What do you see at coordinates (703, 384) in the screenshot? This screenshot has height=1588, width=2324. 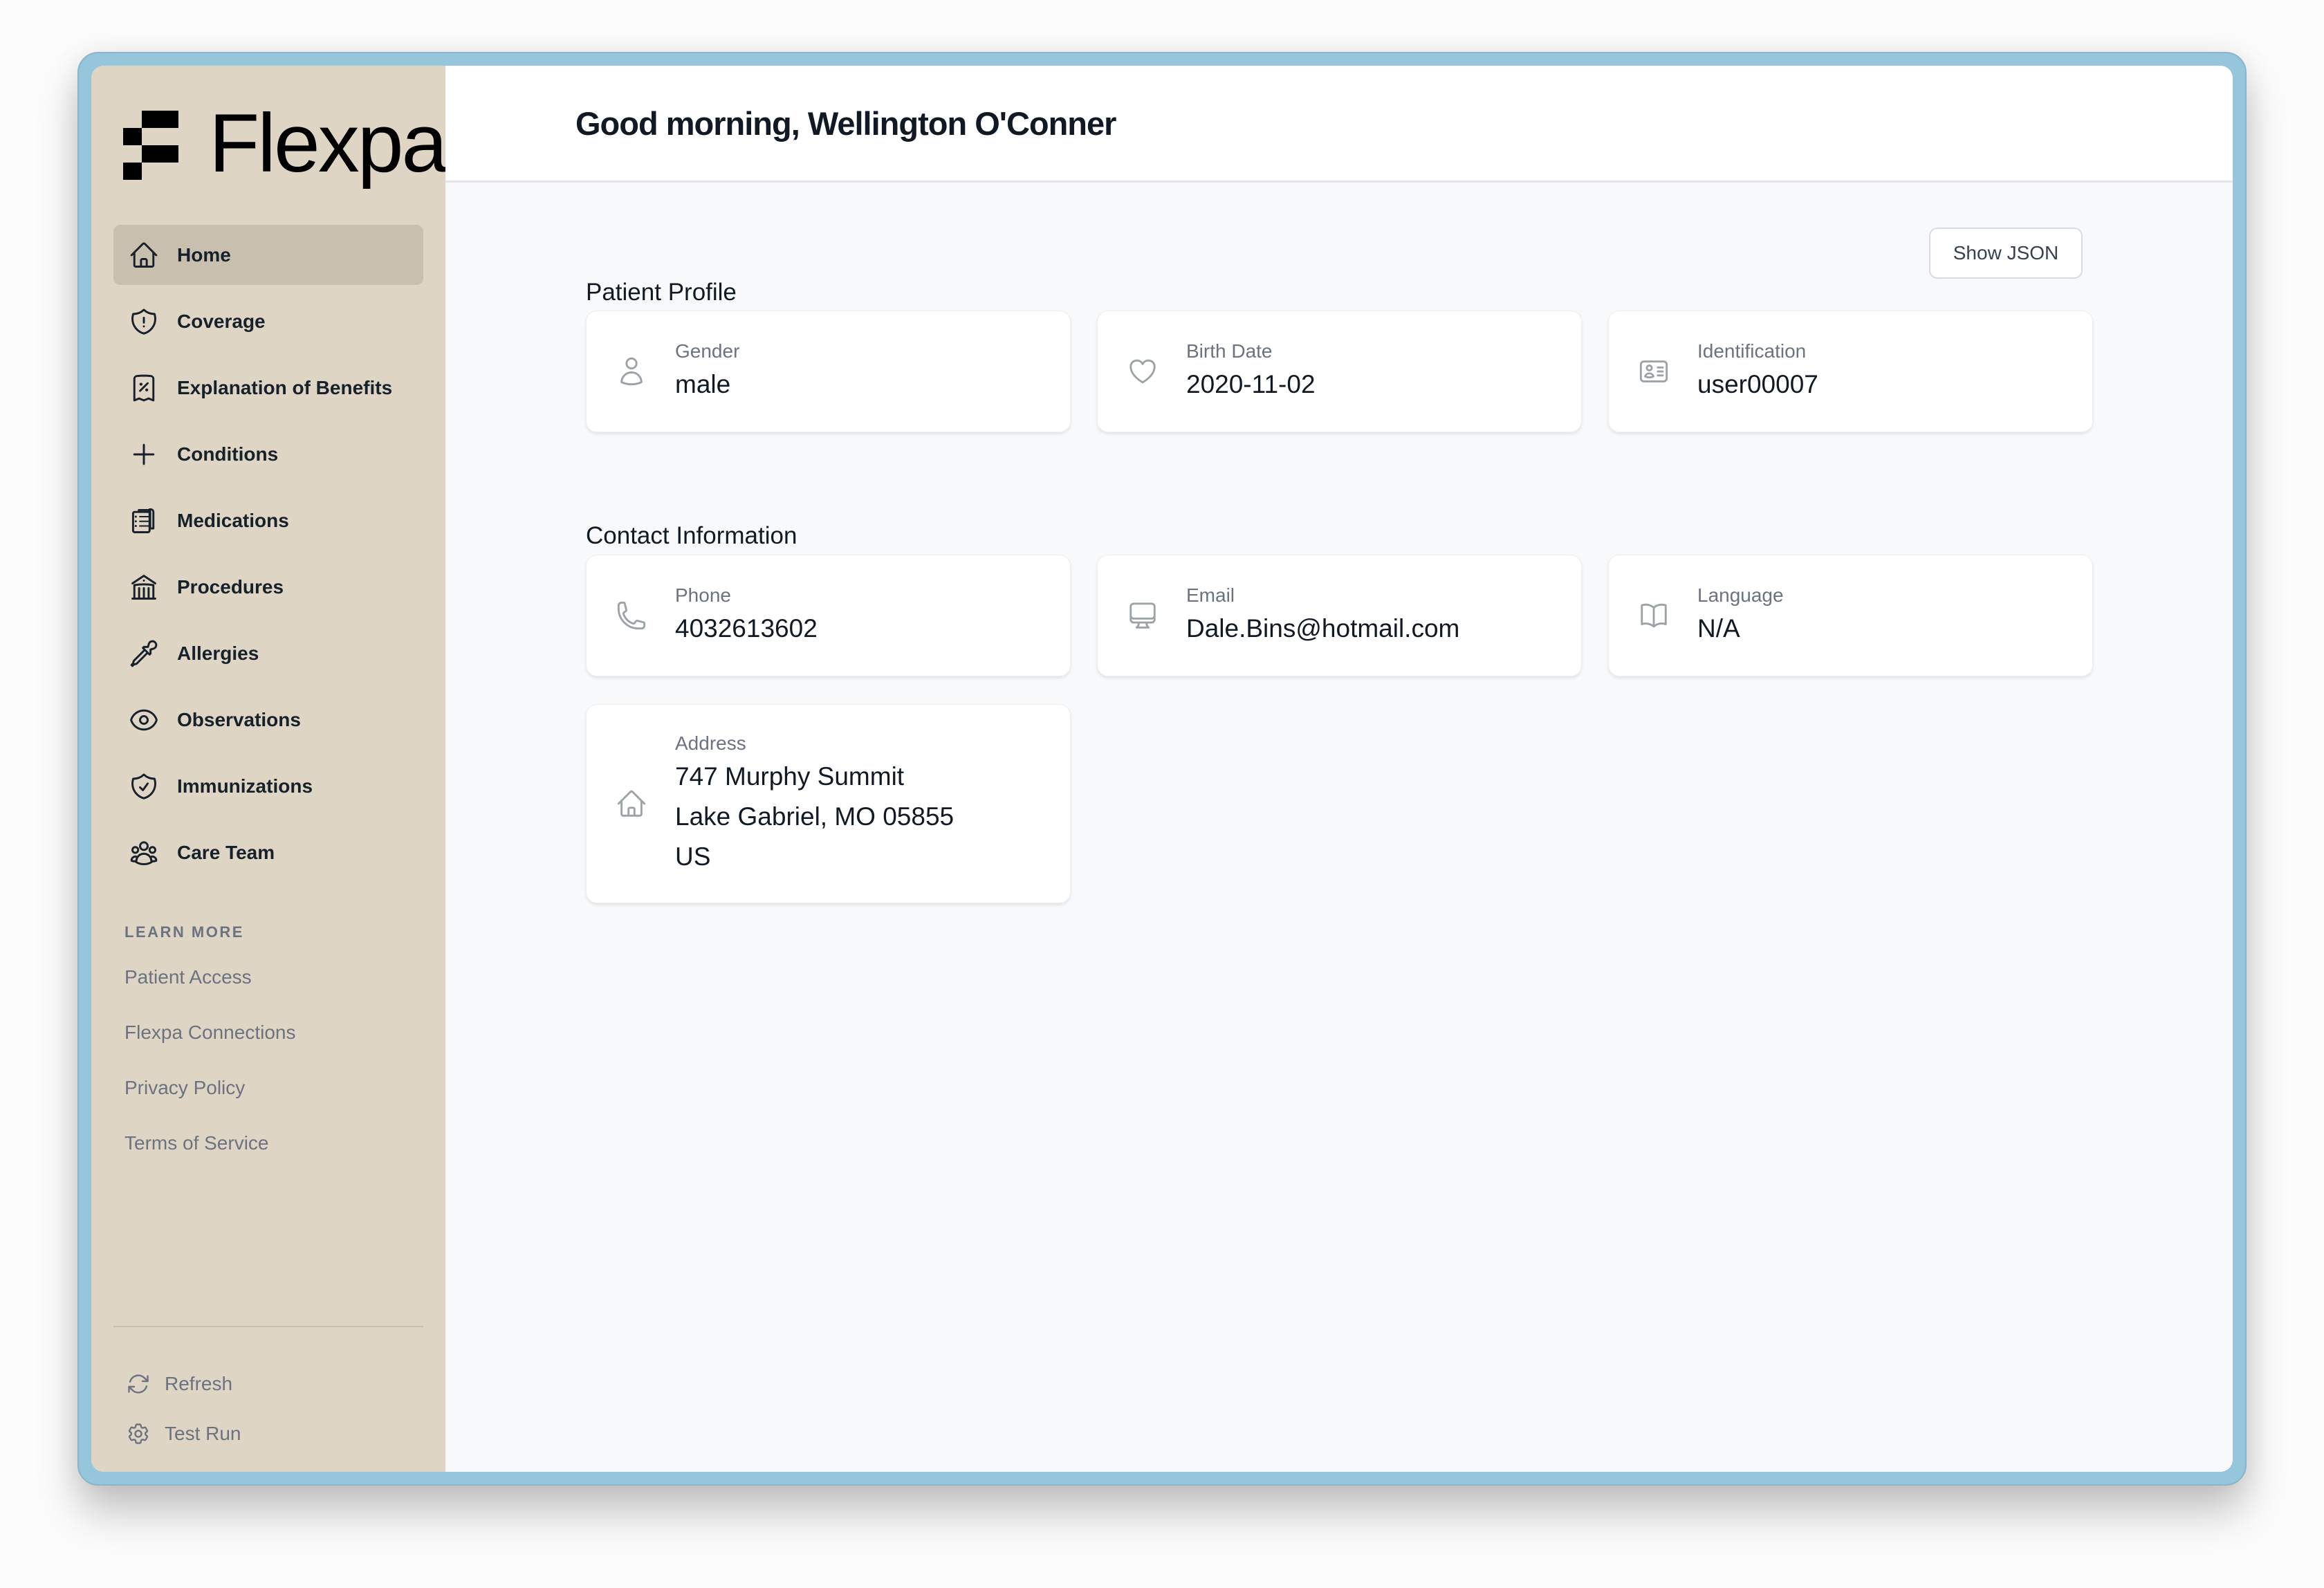 I see `card-value: male` at bounding box center [703, 384].